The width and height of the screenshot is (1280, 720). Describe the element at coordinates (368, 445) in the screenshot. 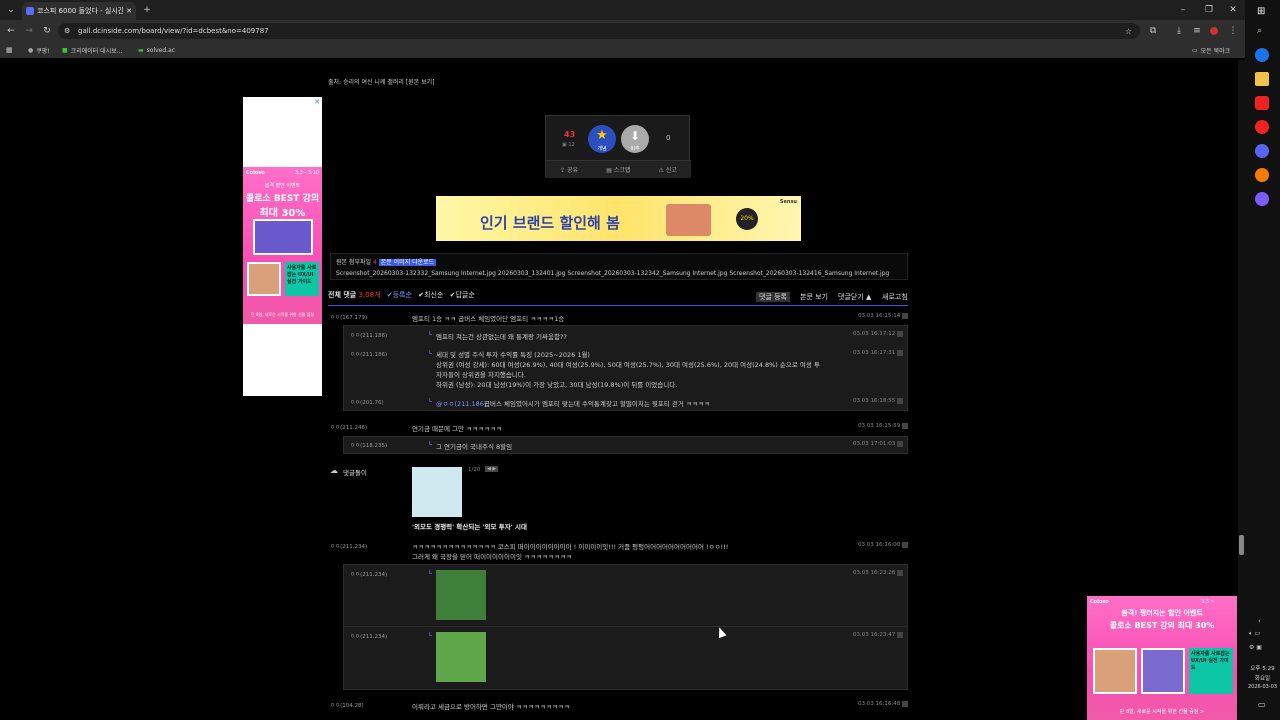

I see `reply-nick: ㅇㅇ(118.235)` at that location.